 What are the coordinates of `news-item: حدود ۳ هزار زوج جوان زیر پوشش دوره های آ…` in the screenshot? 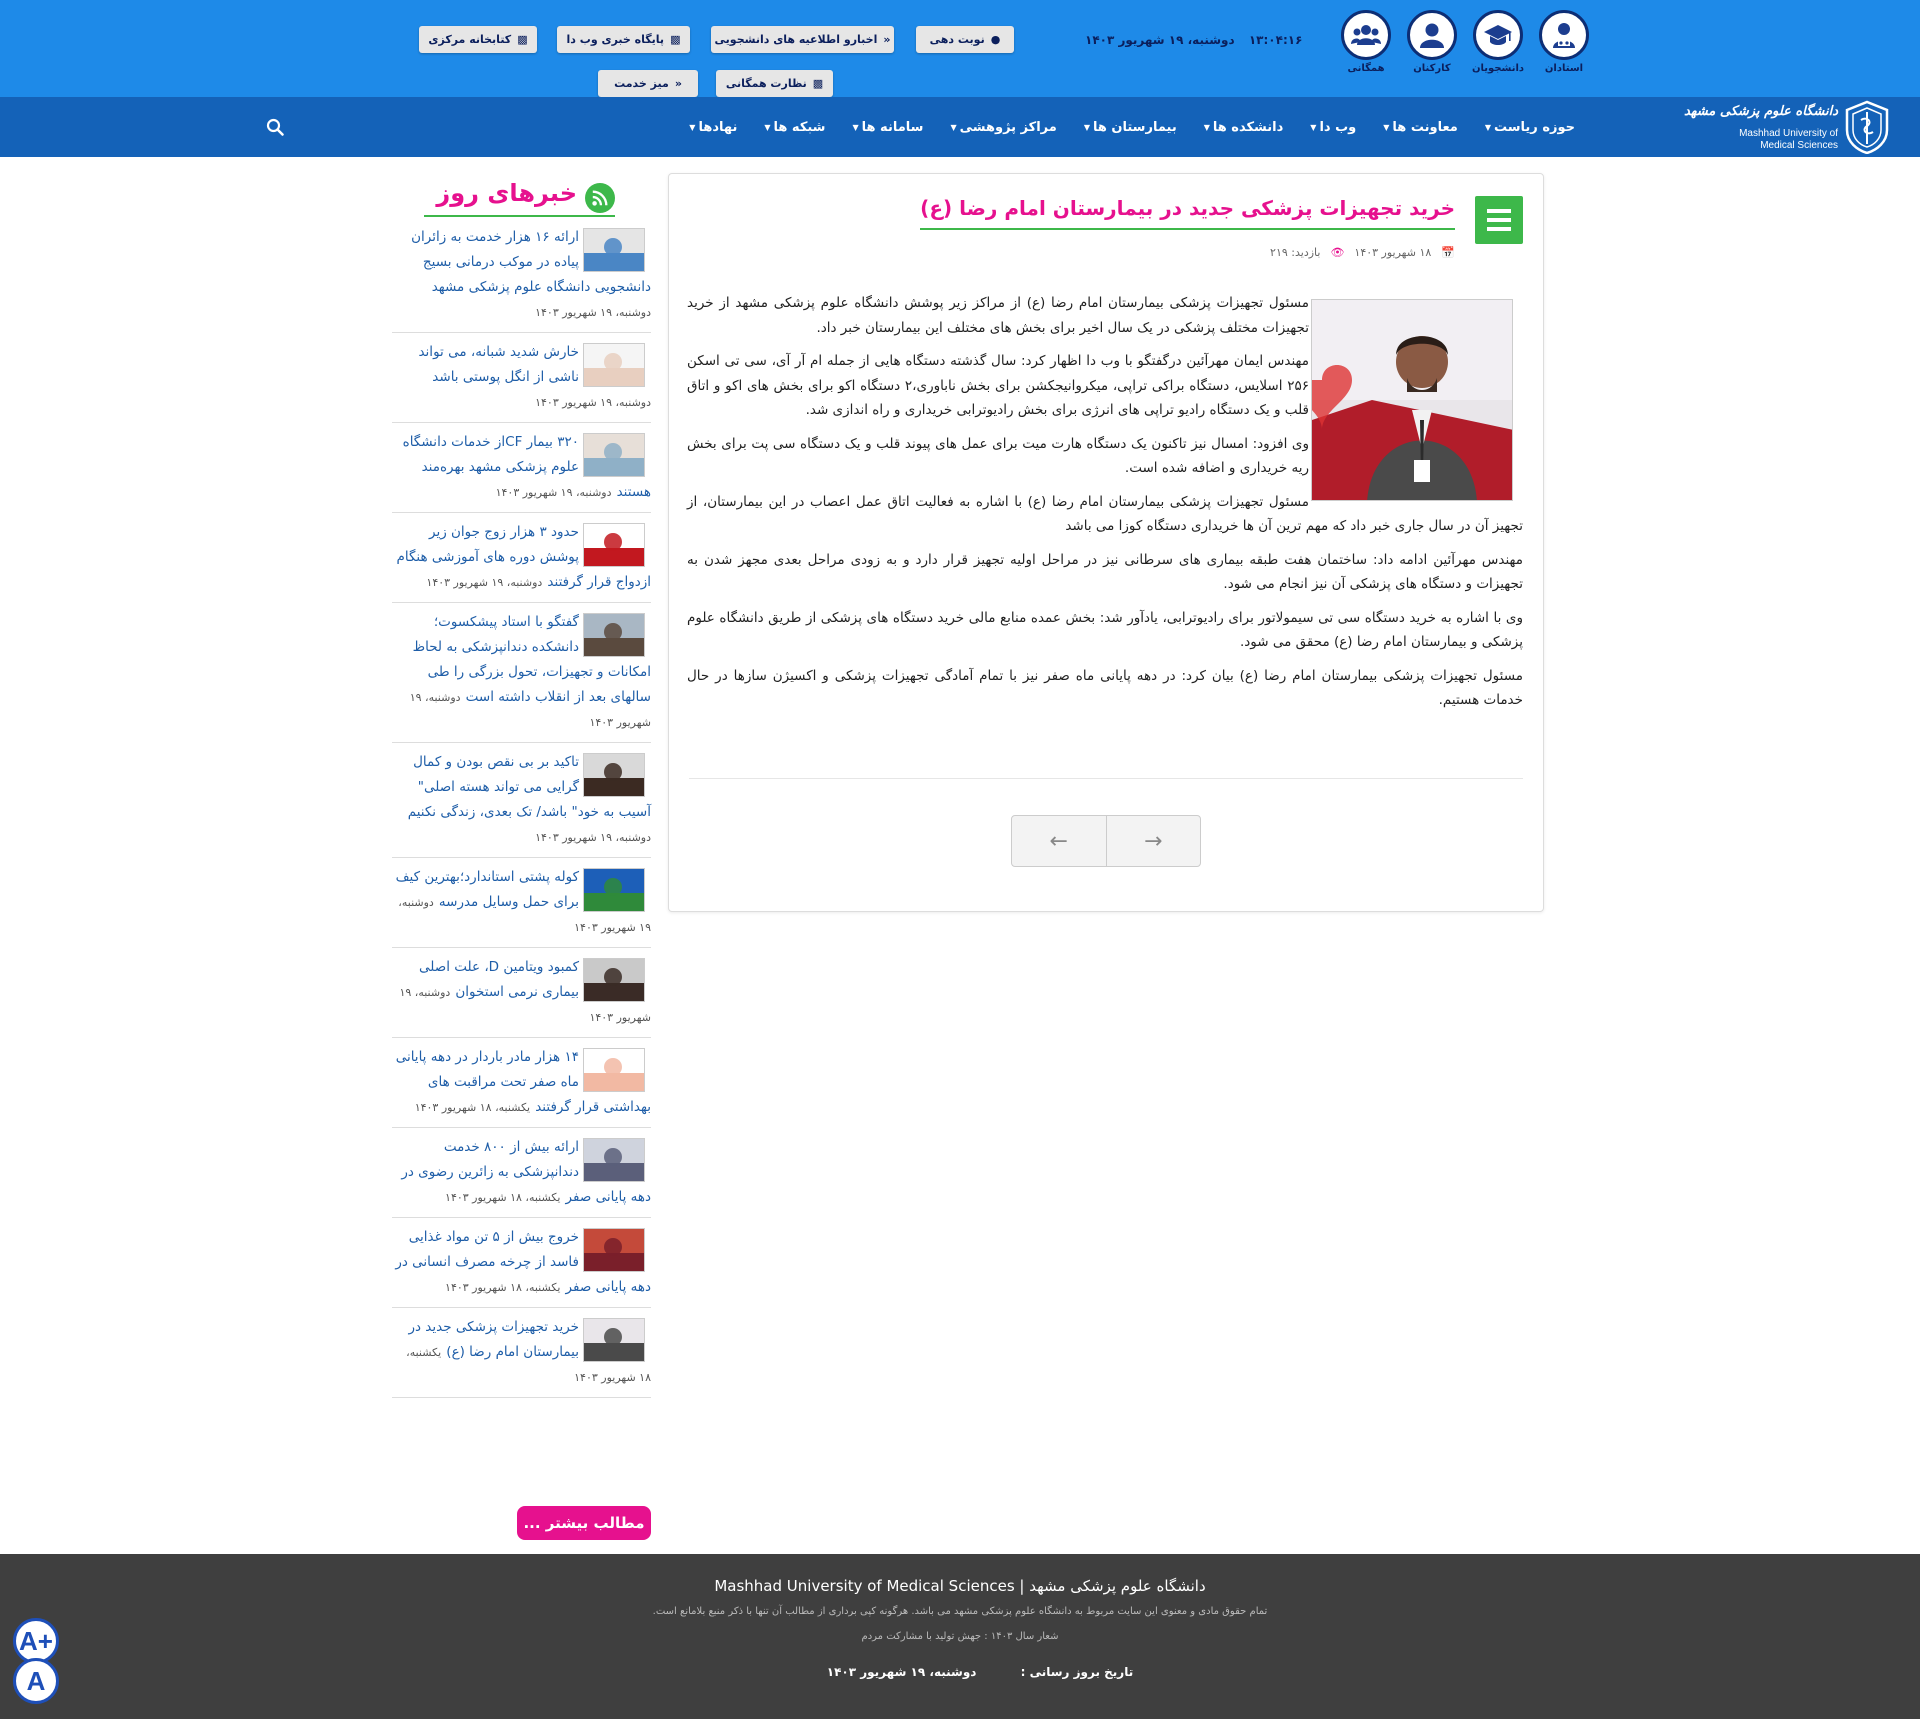 It's located at (521, 558).